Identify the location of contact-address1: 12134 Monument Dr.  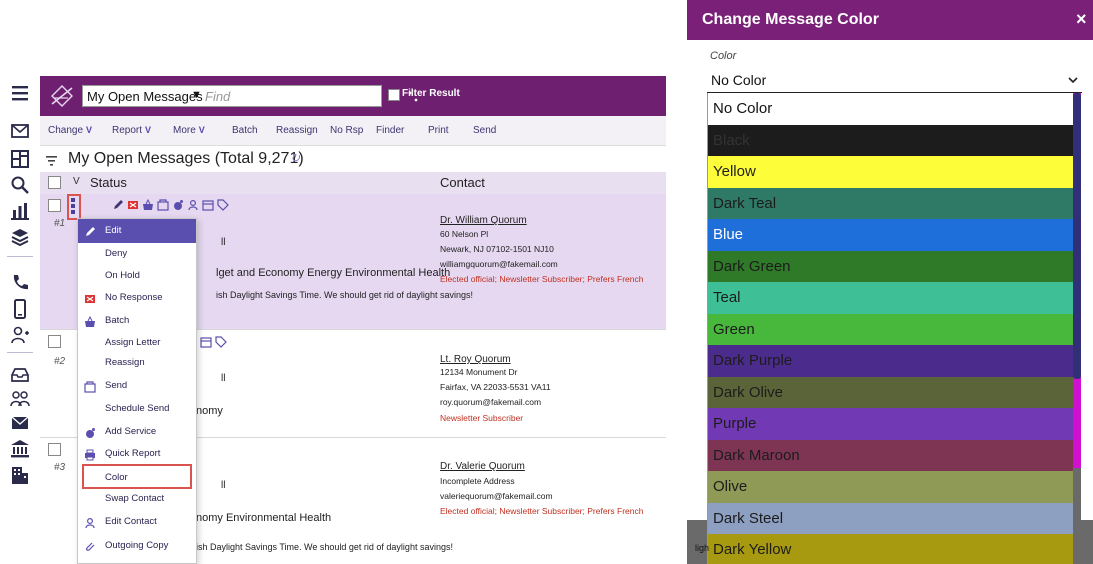
(479, 372).